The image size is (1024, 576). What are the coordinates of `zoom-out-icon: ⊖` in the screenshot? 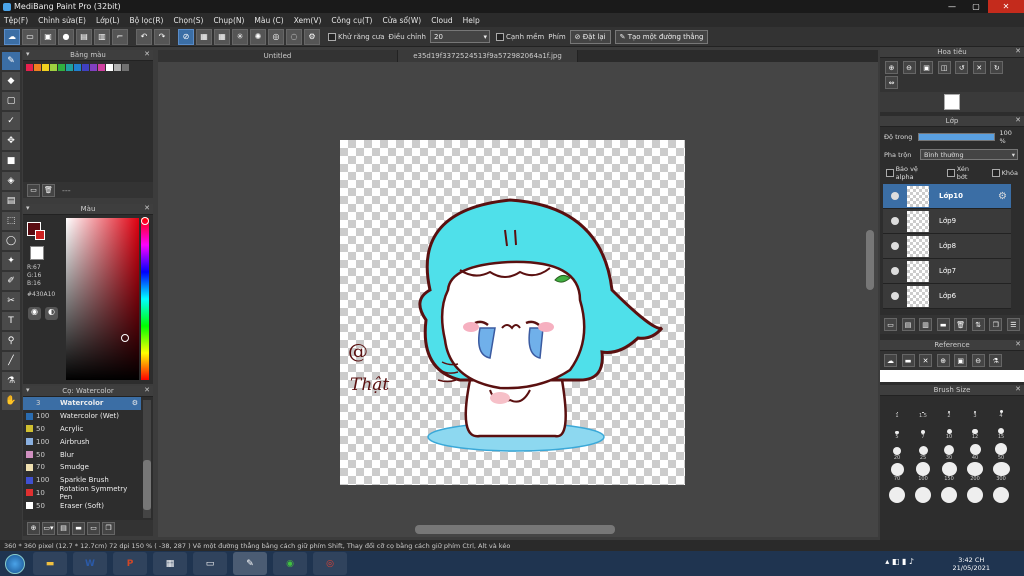 It's located at (909, 67).